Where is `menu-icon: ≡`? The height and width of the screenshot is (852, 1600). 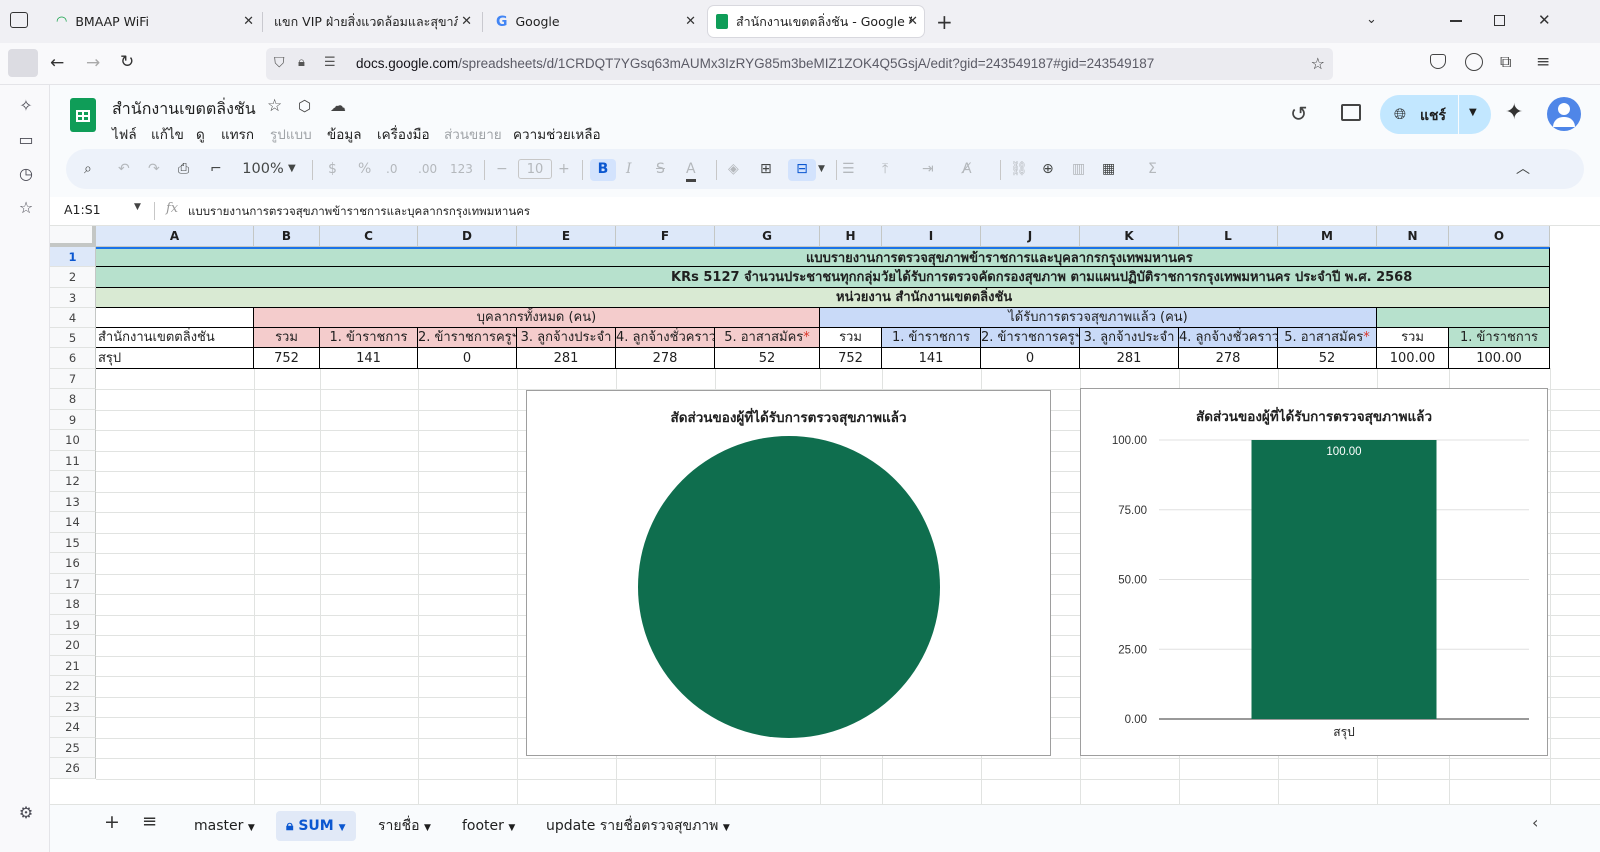 menu-icon: ≡ is located at coordinates (1543, 62).